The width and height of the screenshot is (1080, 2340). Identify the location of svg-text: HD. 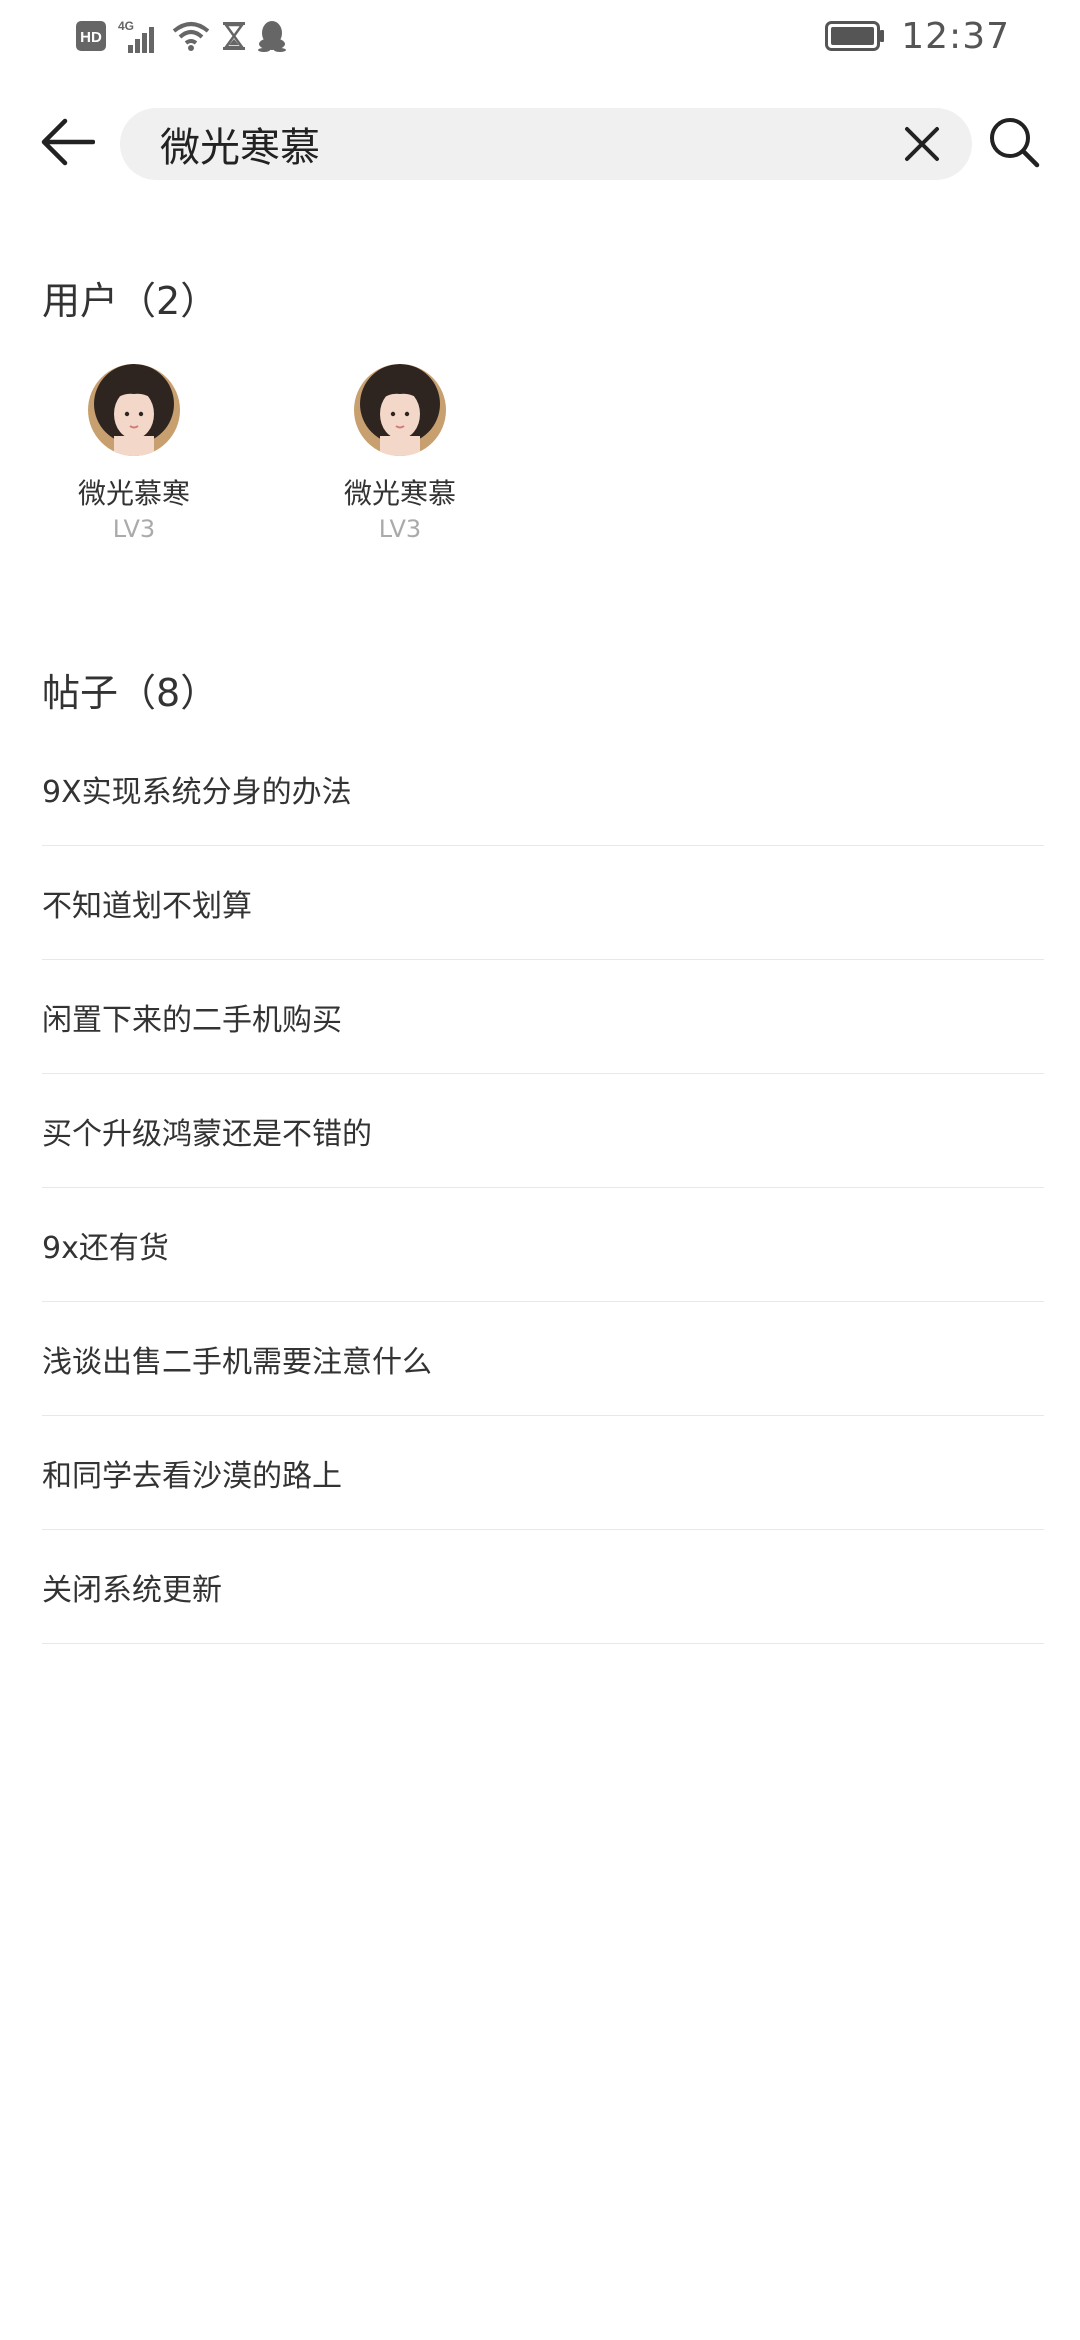
(91, 37).